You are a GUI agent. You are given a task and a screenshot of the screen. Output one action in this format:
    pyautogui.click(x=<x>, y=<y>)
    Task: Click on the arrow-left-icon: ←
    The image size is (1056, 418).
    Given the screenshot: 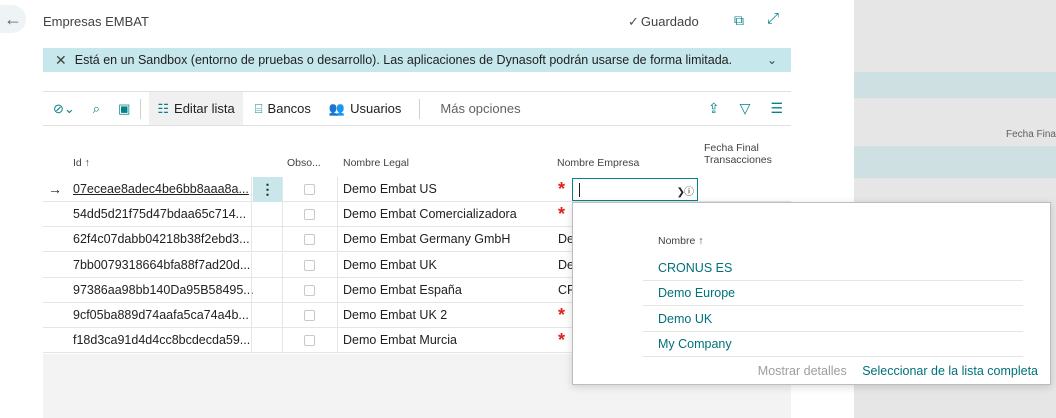 What is the action you would take?
    pyautogui.click(x=13, y=18)
    